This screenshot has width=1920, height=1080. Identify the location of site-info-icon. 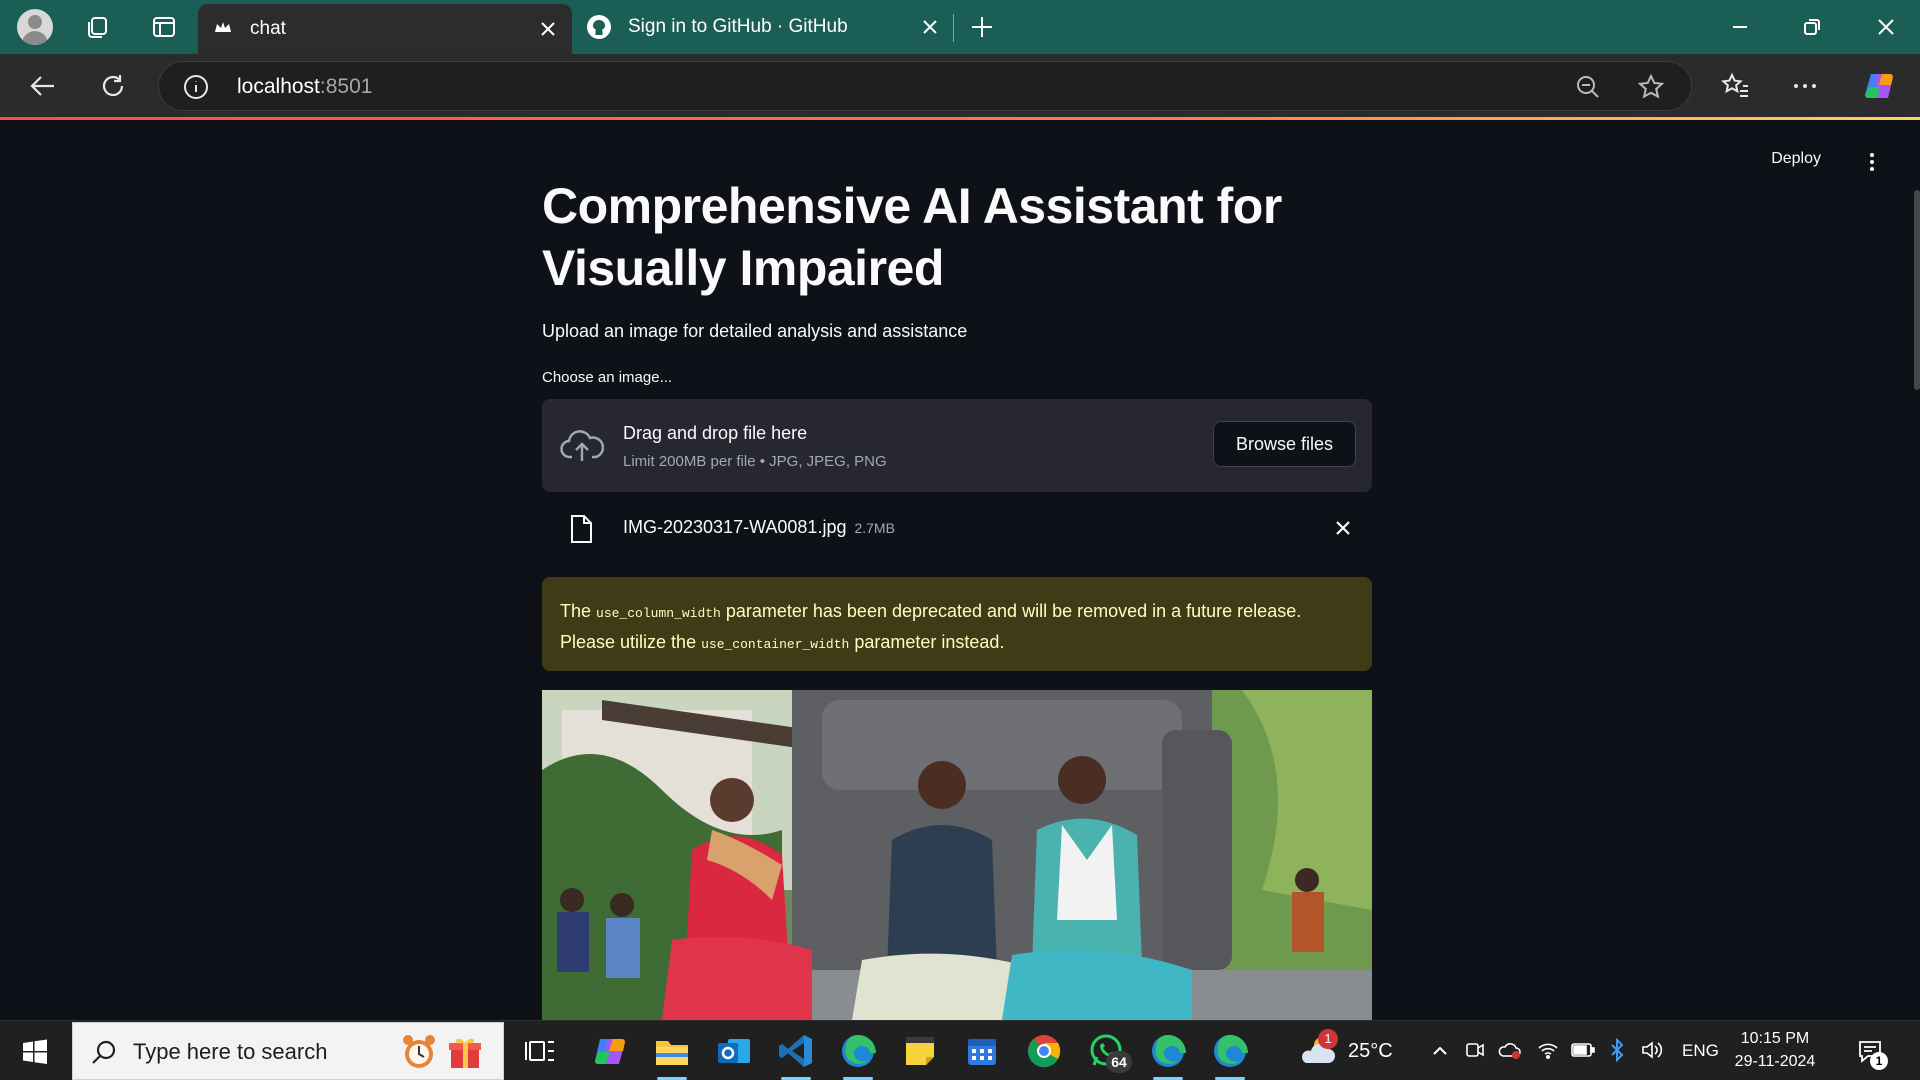
(196, 87).